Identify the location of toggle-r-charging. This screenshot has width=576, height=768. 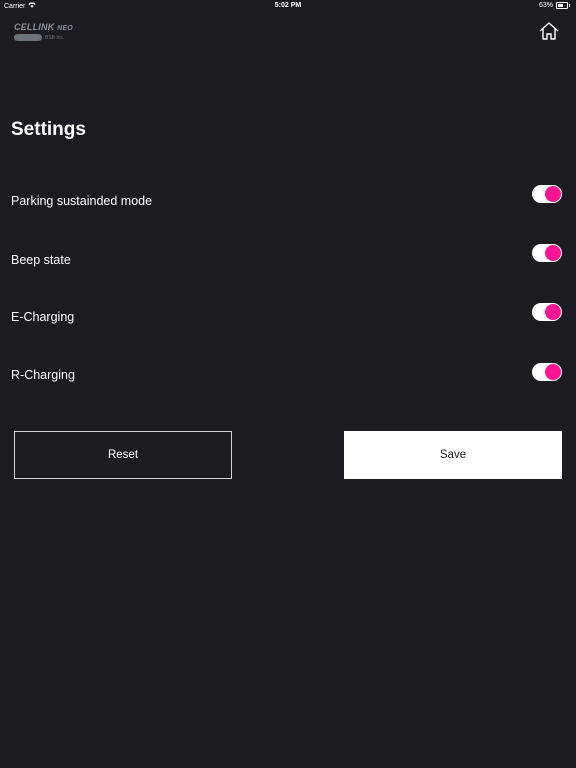
(547, 372).